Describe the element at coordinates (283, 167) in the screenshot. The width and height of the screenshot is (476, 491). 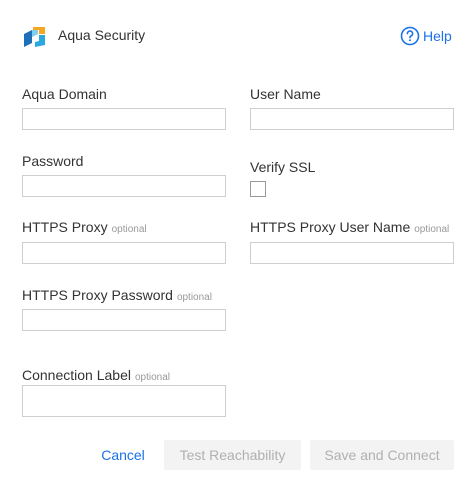
I see `verify-ssl-label: Verify SSL` at that location.